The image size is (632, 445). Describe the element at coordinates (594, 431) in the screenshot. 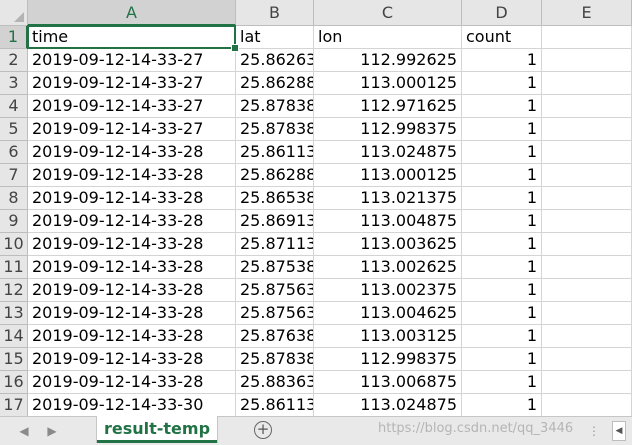

I see `tab-splitter-icon: ⋮` at that location.